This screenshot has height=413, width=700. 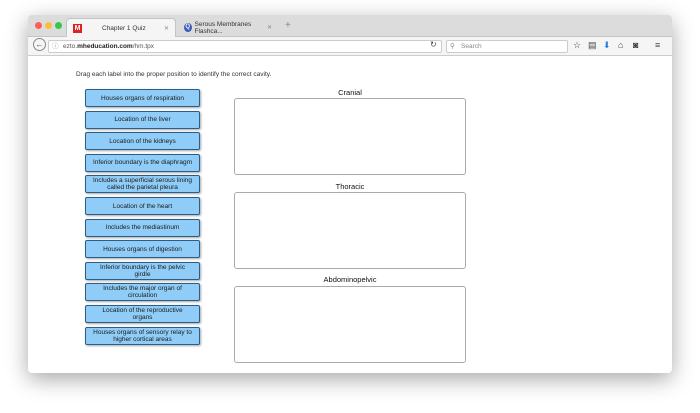 What do you see at coordinates (433, 44) in the screenshot?
I see `reload-icon: ↻` at bounding box center [433, 44].